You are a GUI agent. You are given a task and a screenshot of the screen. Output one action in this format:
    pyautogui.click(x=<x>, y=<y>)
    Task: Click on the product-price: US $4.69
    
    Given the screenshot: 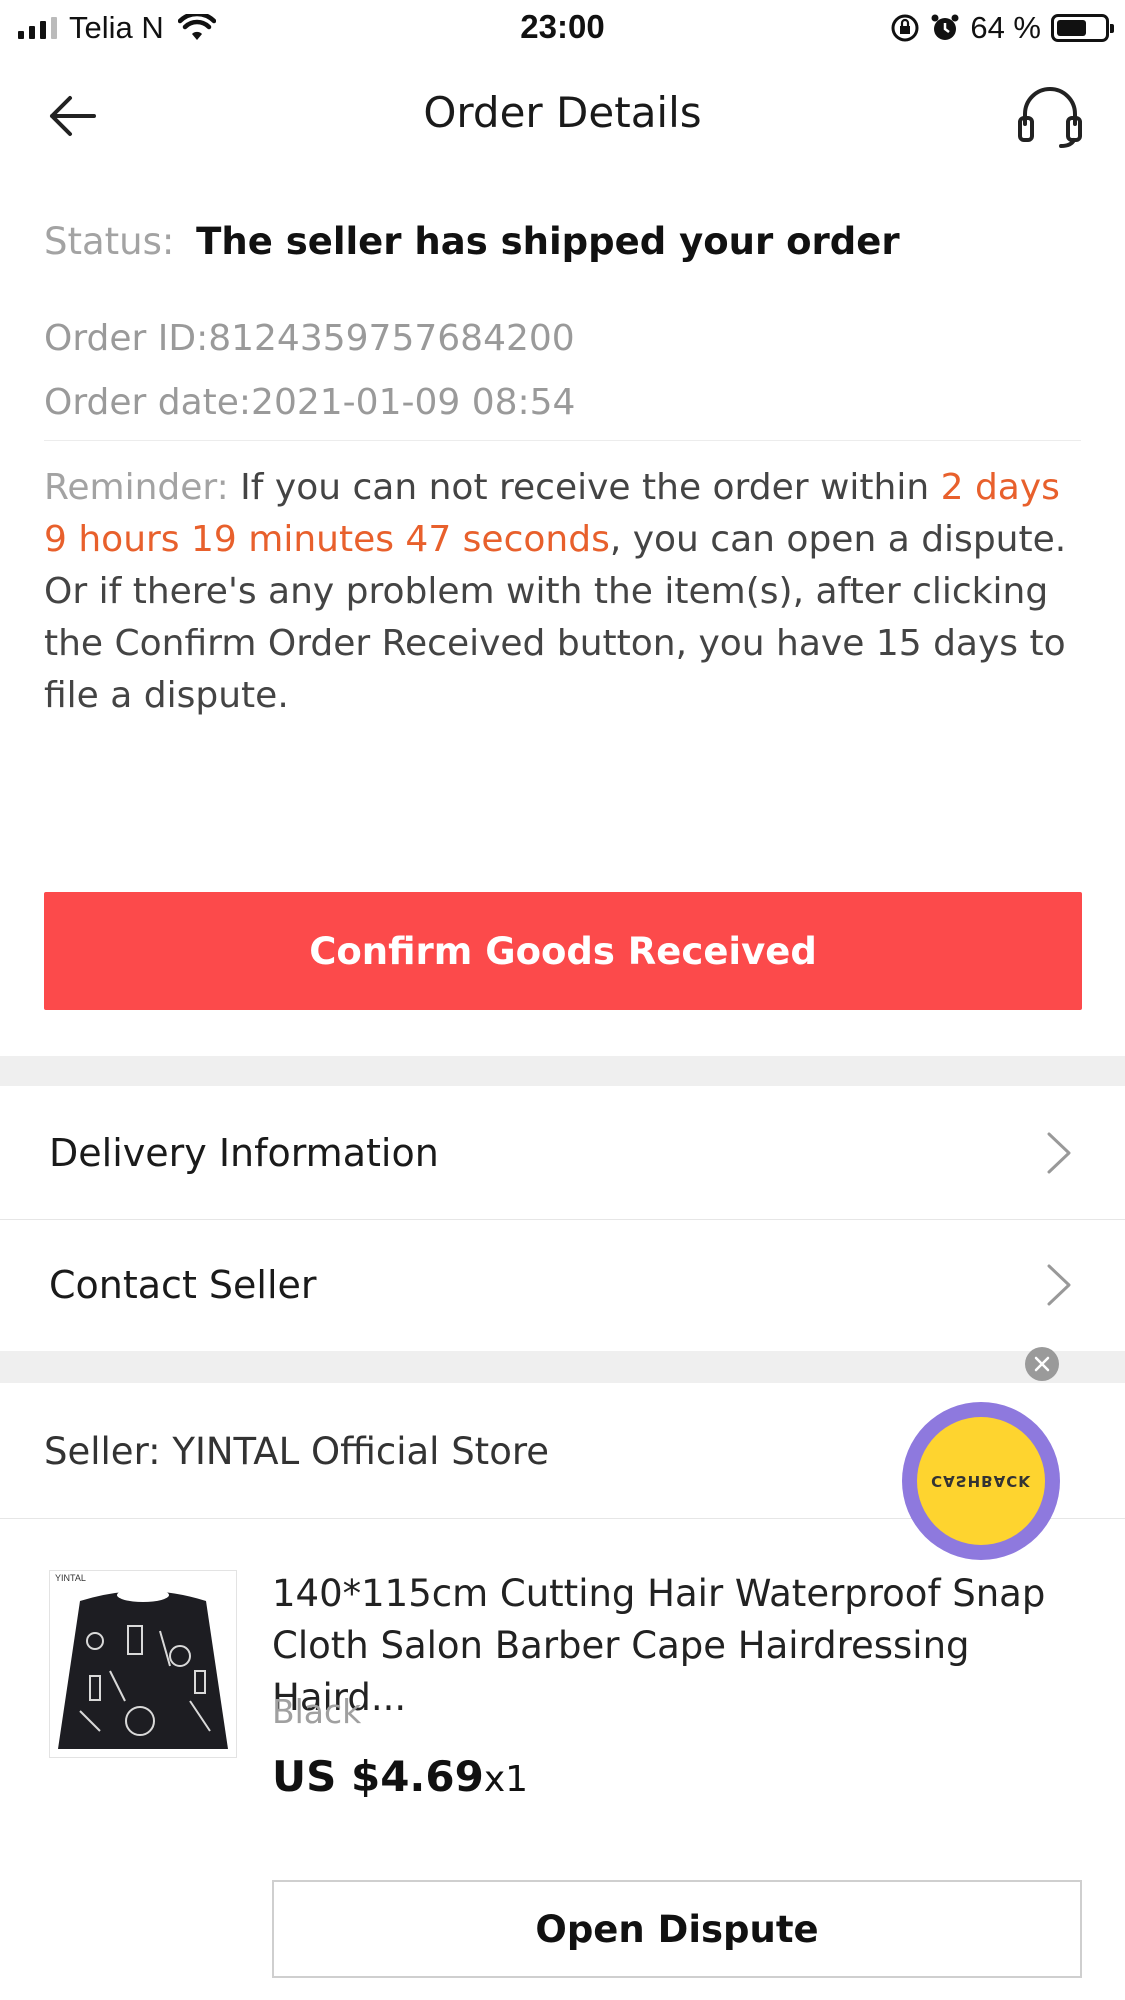 What is the action you would take?
    pyautogui.click(x=378, y=1776)
    